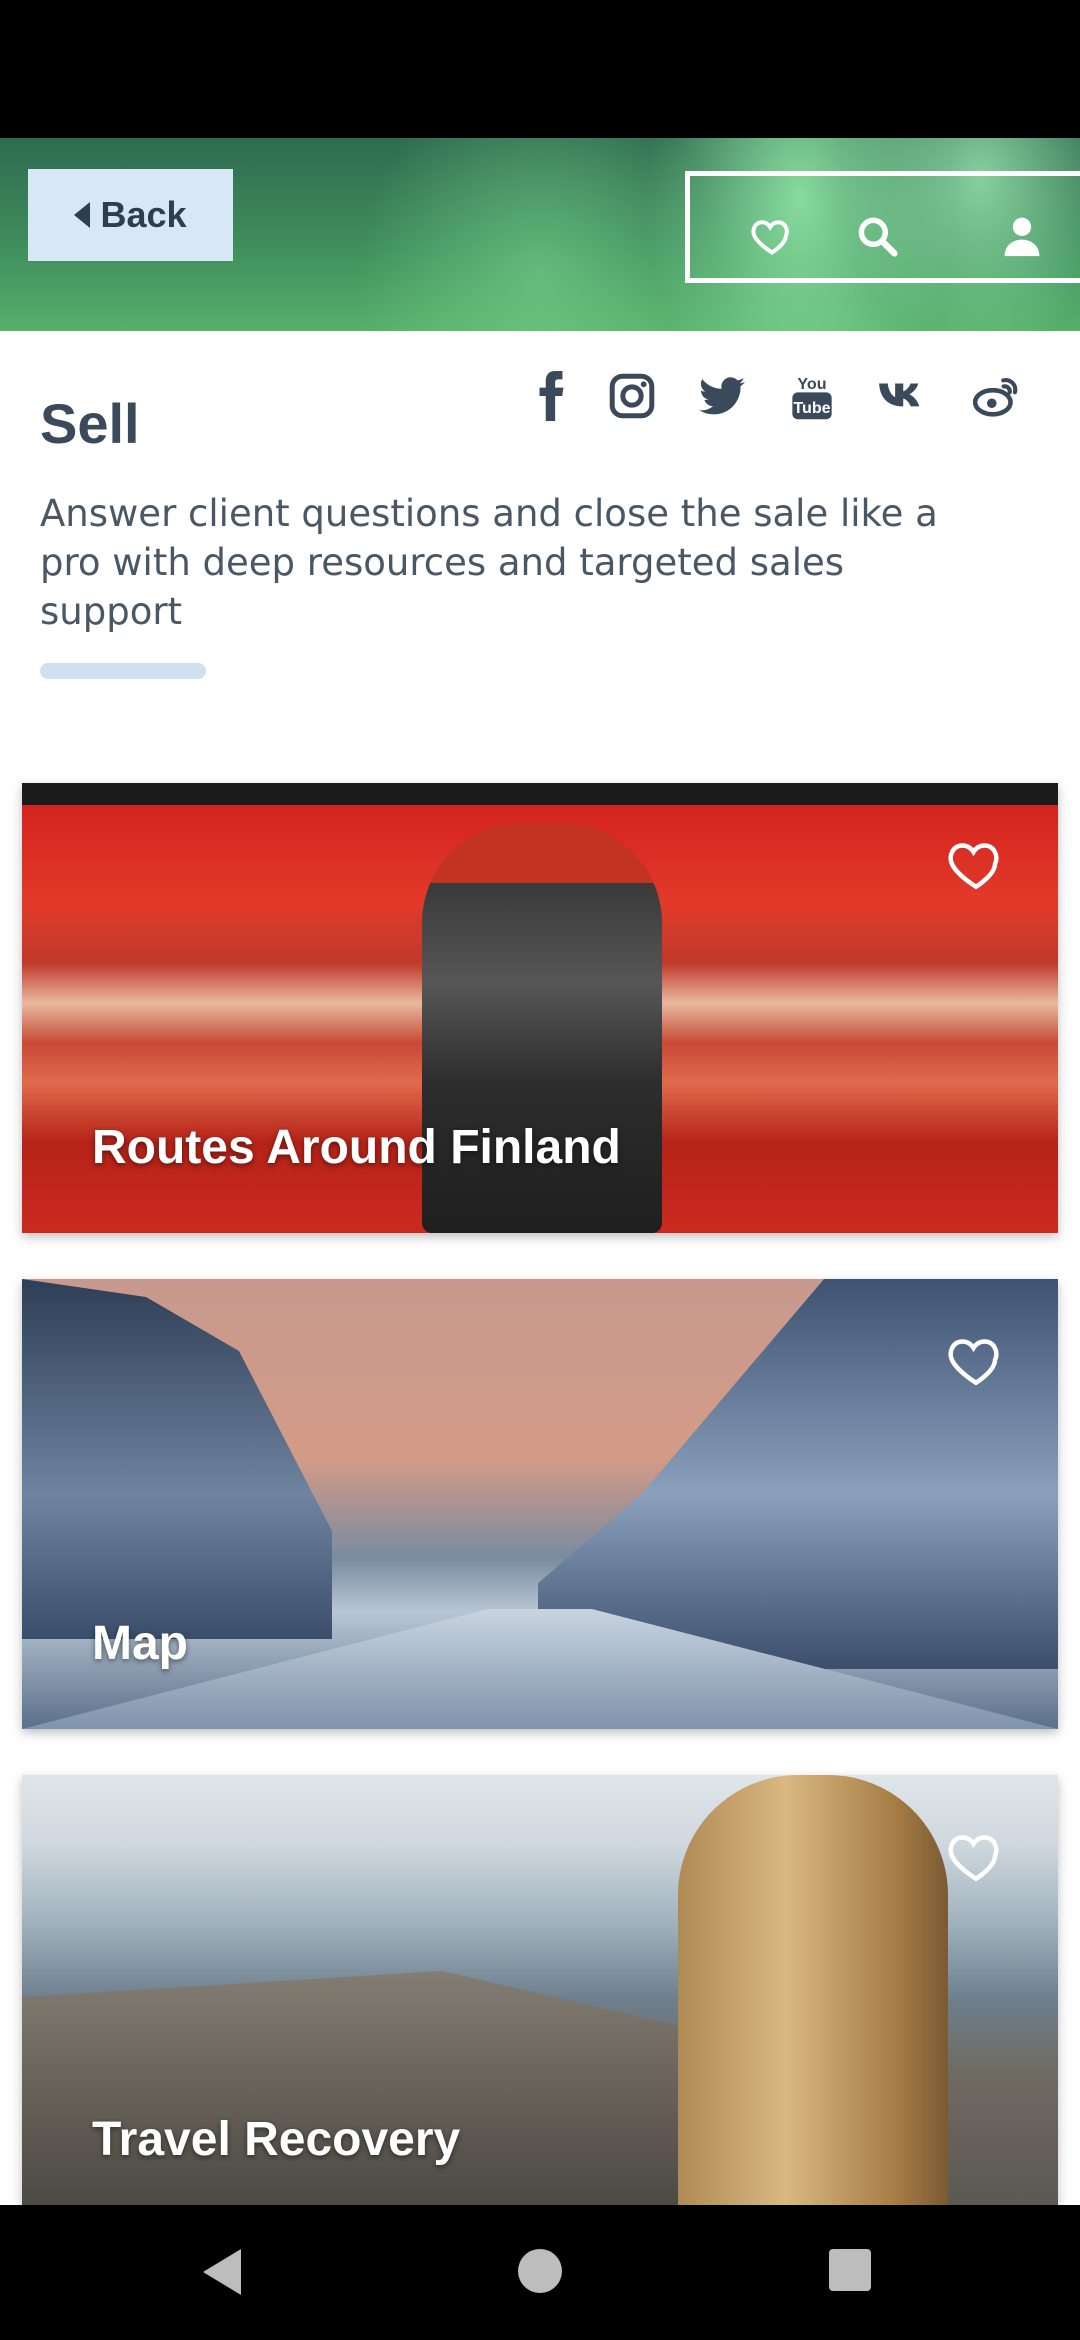 Image resolution: width=1080 pixels, height=2340 pixels. What do you see at coordinates (811, 408) in the screenshot?
I see `svg-text: Tube` at bounding box center [811, 408].